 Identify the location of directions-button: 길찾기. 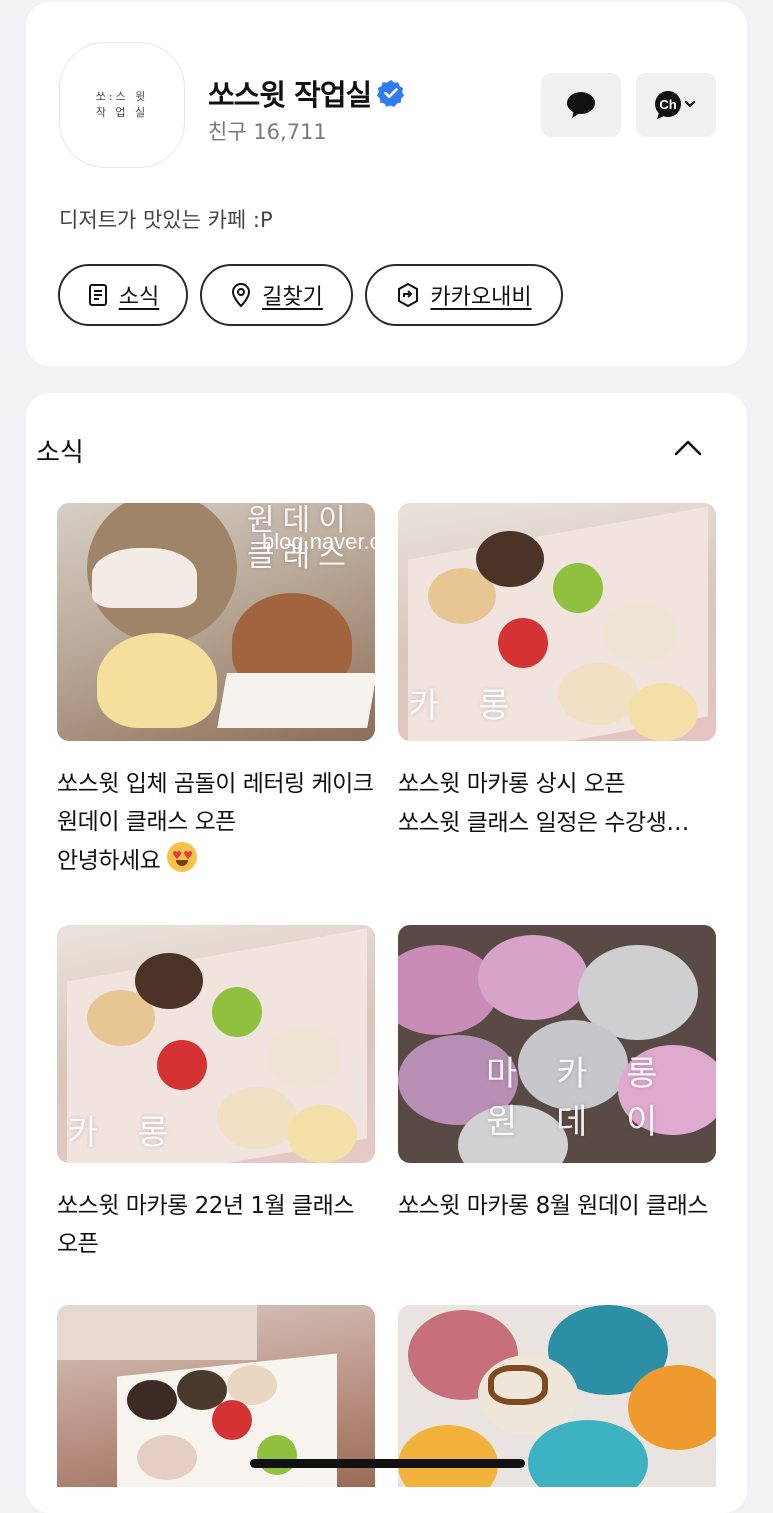
(276, 295).